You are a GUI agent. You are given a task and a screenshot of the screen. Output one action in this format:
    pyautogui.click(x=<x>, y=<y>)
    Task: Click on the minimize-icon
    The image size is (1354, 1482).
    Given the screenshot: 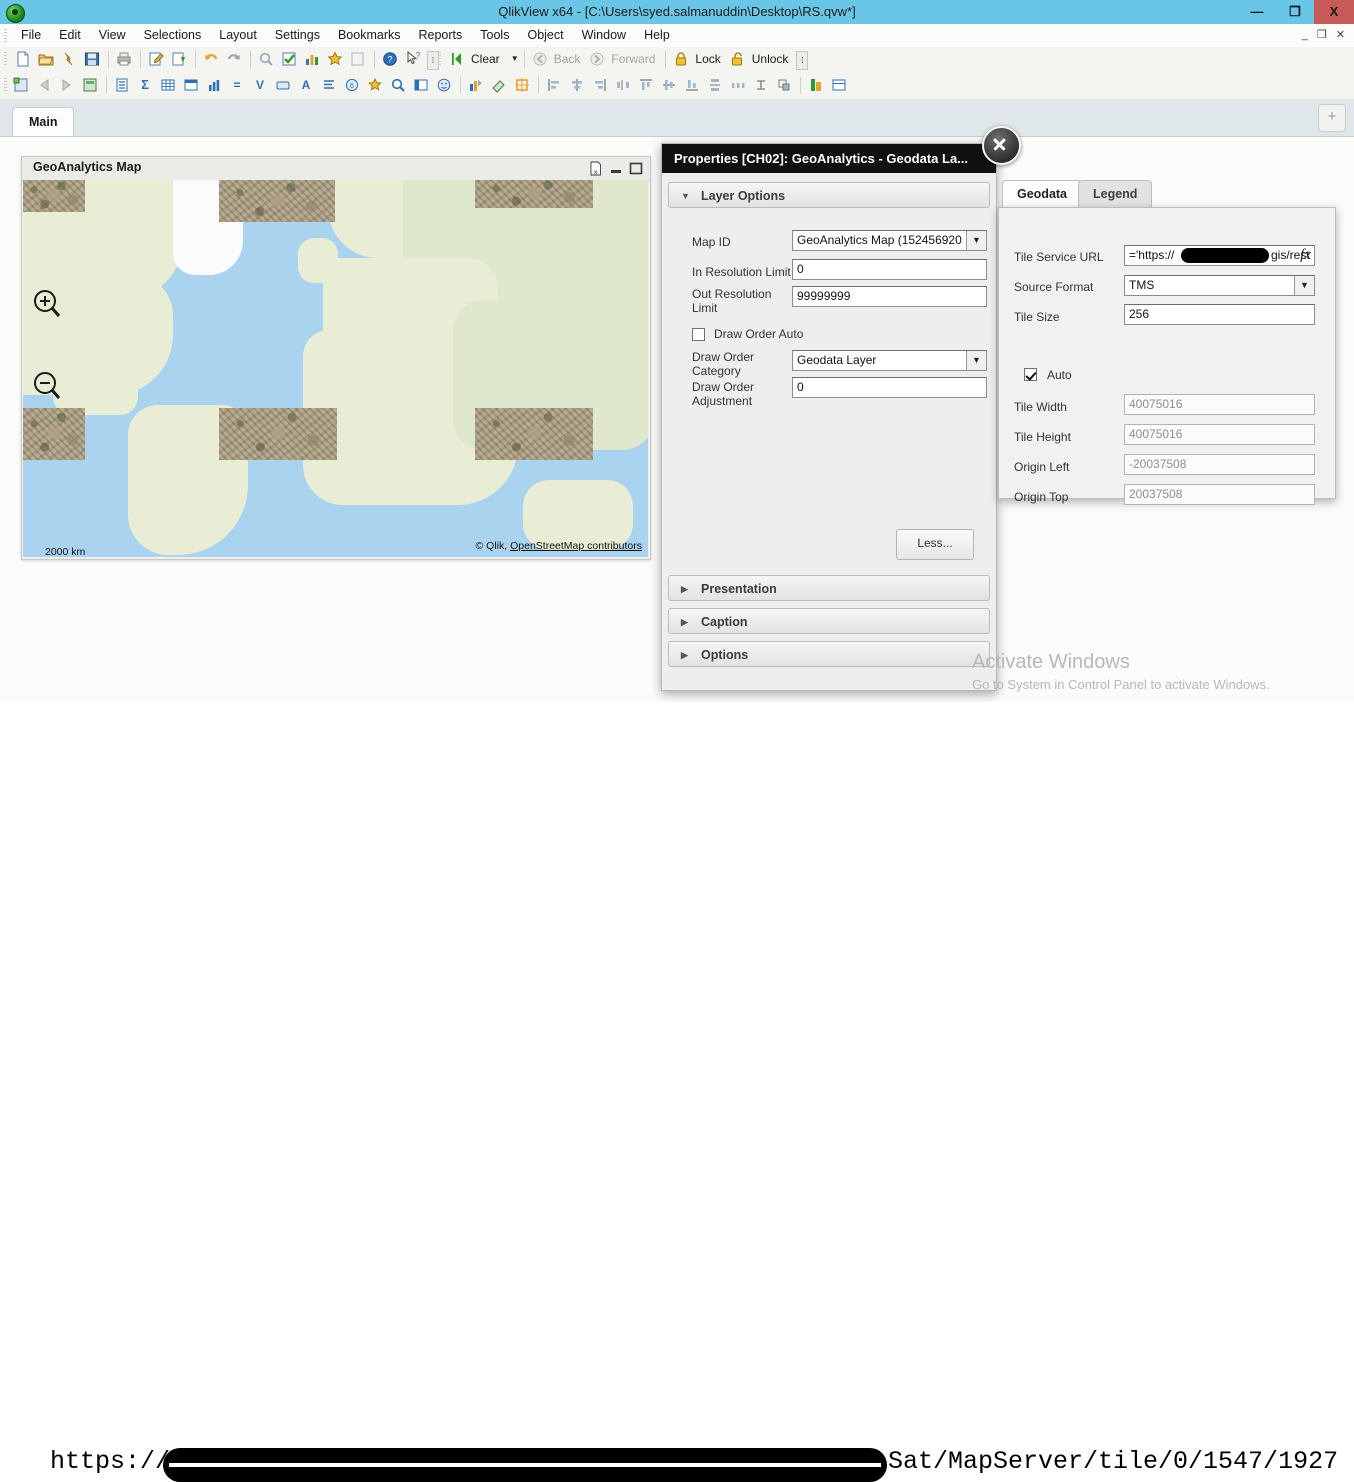 What is the action you would take?
    pyautogui.click(x=616, y=168)
    